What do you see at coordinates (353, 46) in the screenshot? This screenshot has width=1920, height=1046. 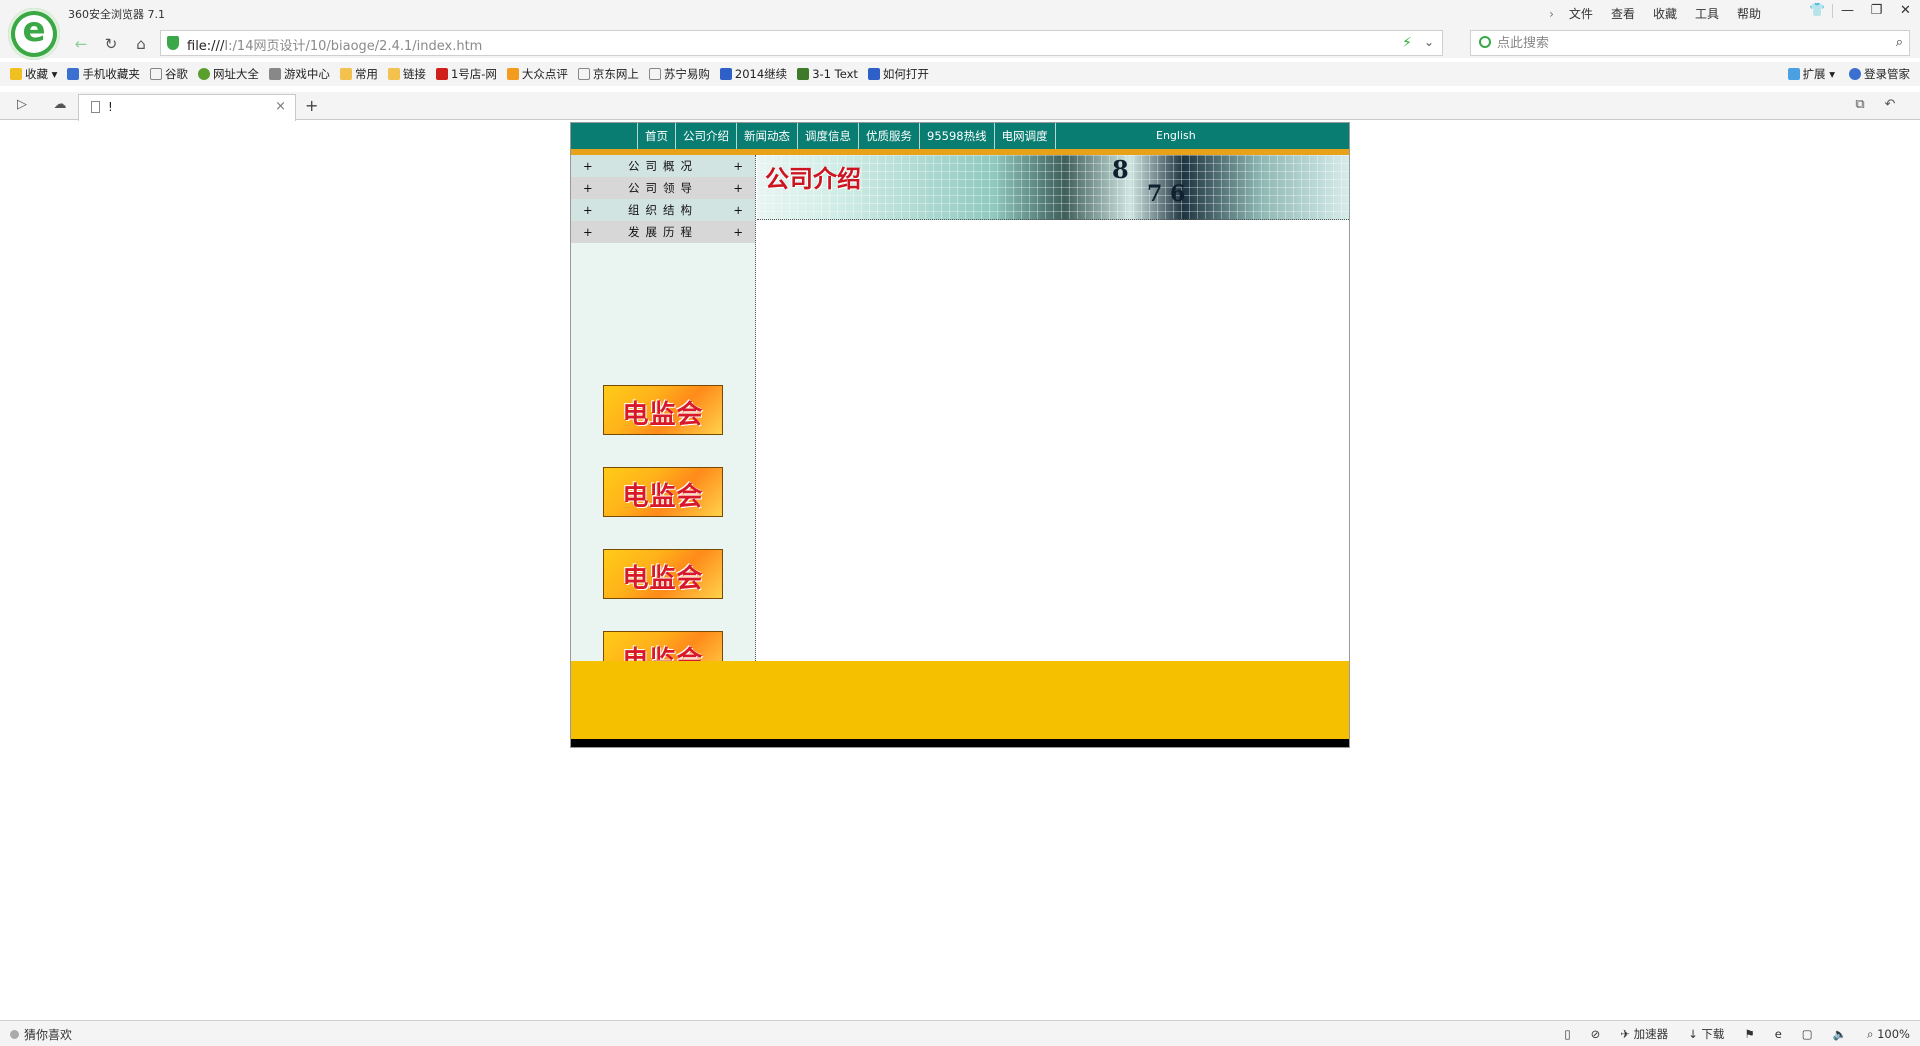 I see `url-path: I:/14网页设计/10/biaoge/2.4.1/index.htm` at bounding box center [353, 46].